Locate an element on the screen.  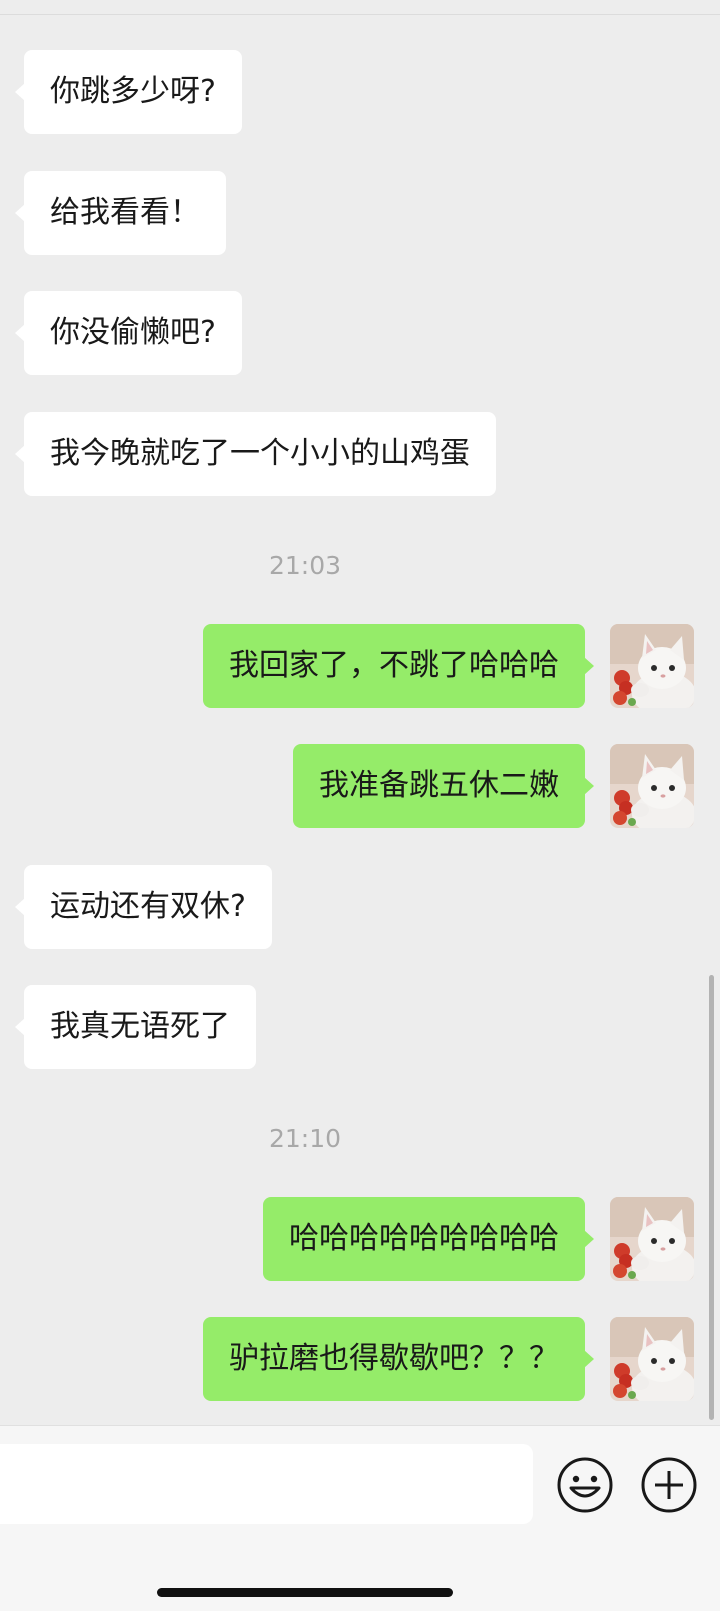
incoming-message: 我真无语死了 is located at coordinates (135, 1027).